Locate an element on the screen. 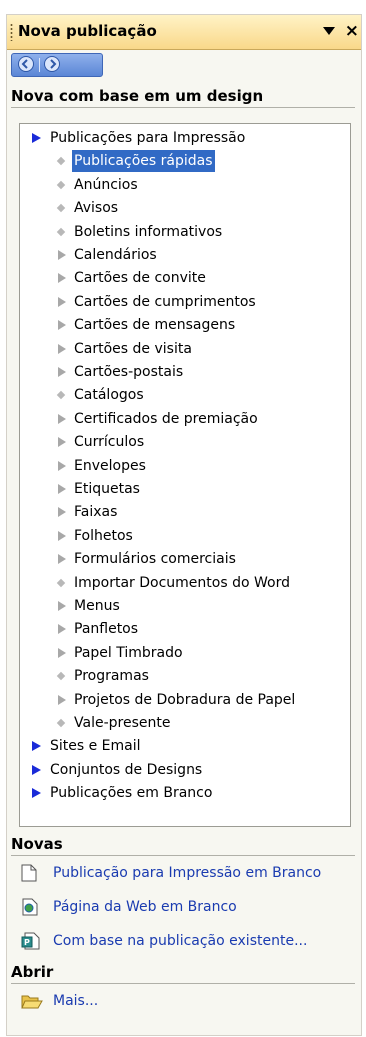 This screenshot has width=366, height=1037. tree-item-label: Avisos is located at coordinates (96, 208).